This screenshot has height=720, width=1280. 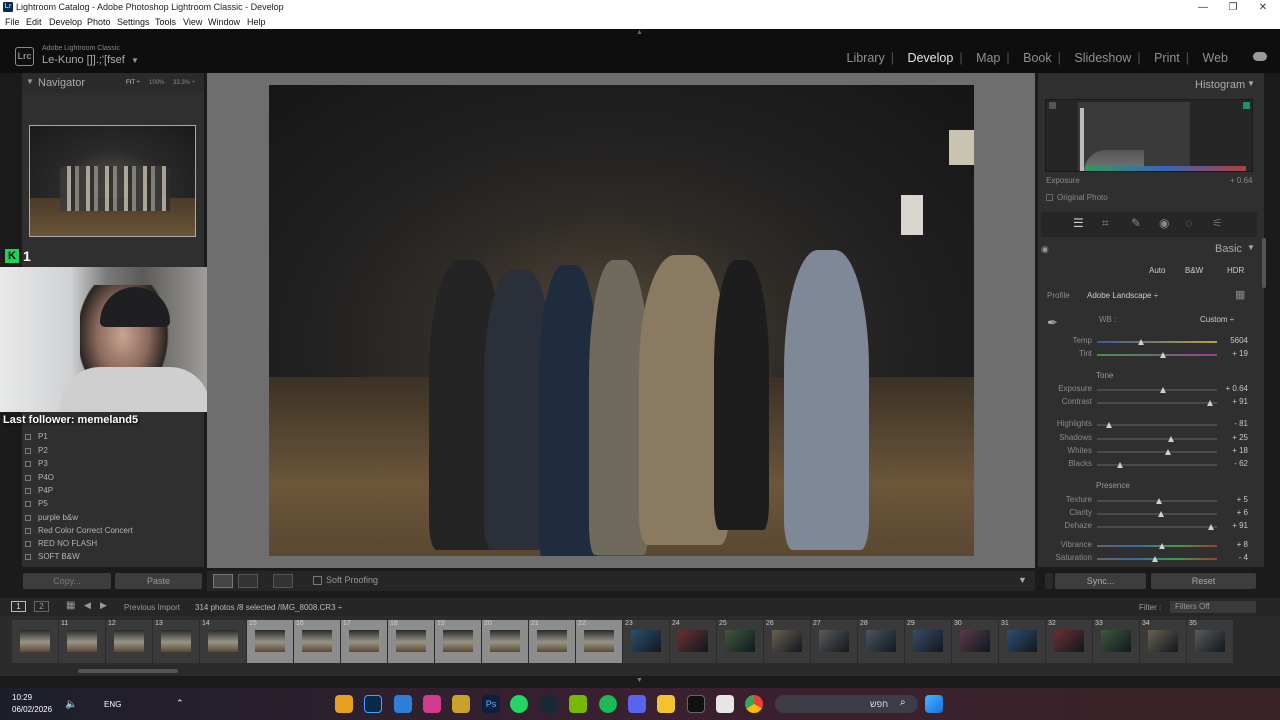 I want to click on treatment-bw: B&W, so click(x=1194, y=270).